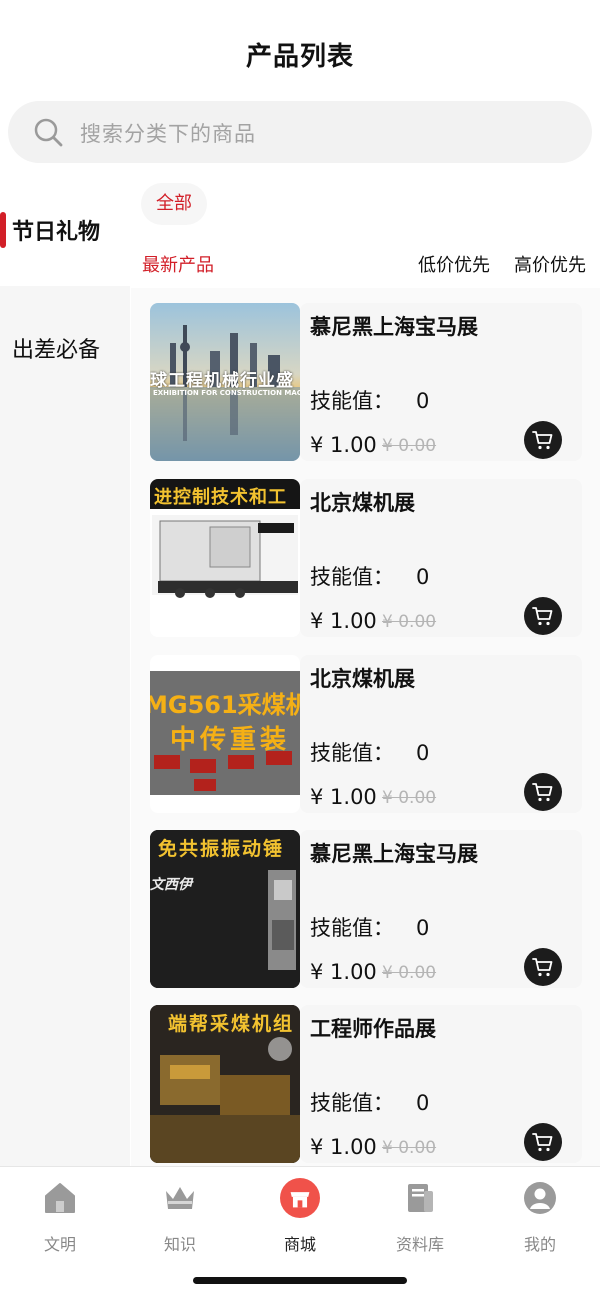  What do you see at coordinates (220, 497) in the screenshot?
I see `image-caption: 进控制技术和工` at bounding box center [220, 497].